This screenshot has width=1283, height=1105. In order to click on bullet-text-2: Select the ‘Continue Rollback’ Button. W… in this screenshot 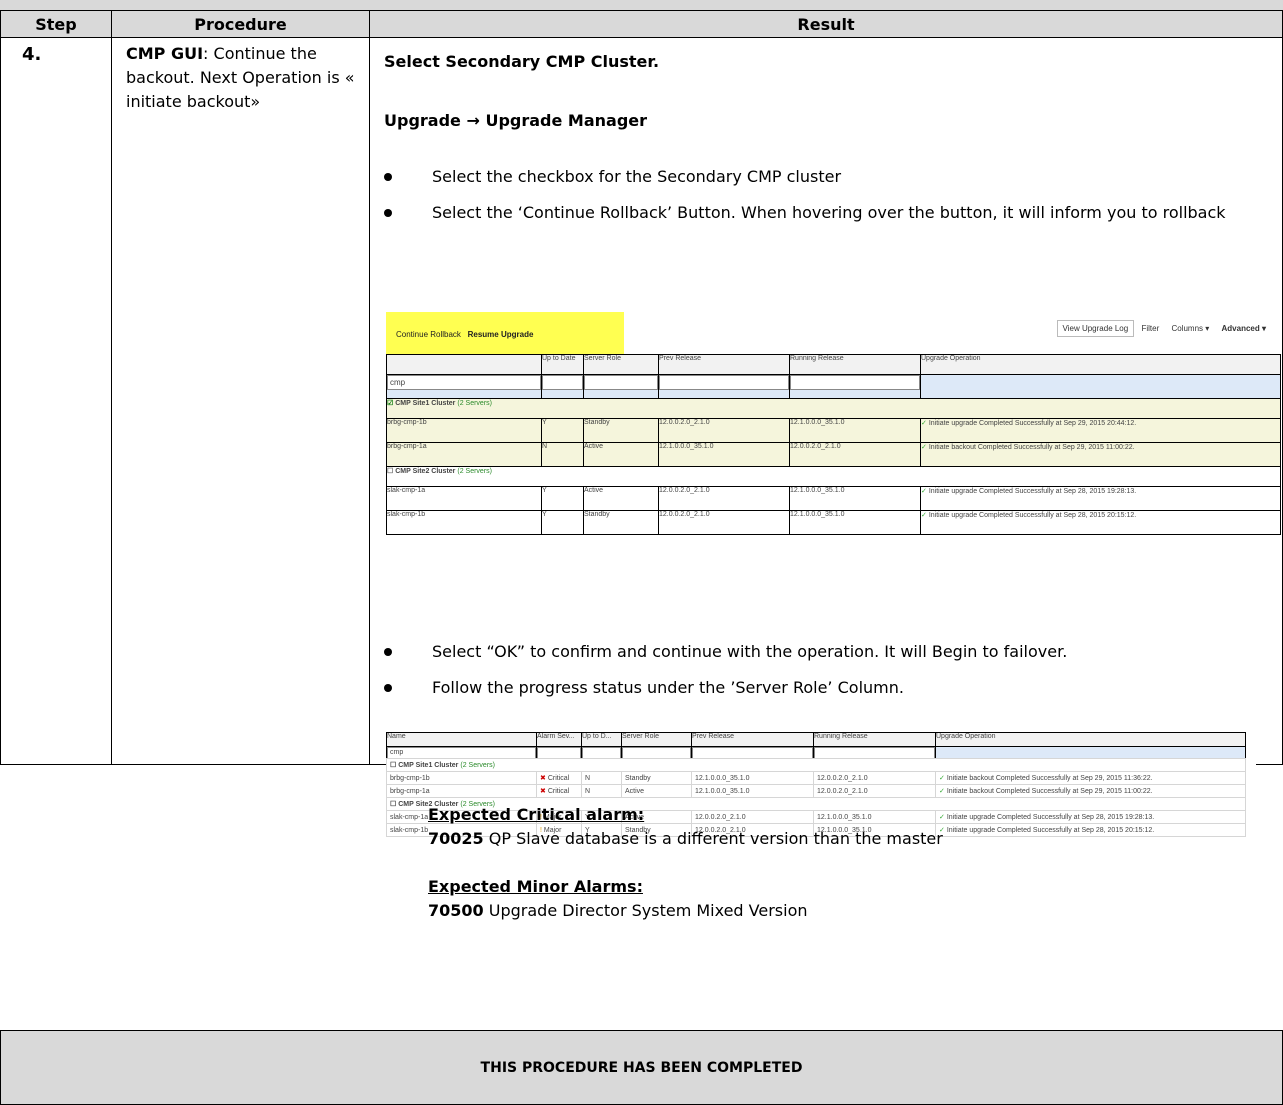, I will do `click(829, 212)`.